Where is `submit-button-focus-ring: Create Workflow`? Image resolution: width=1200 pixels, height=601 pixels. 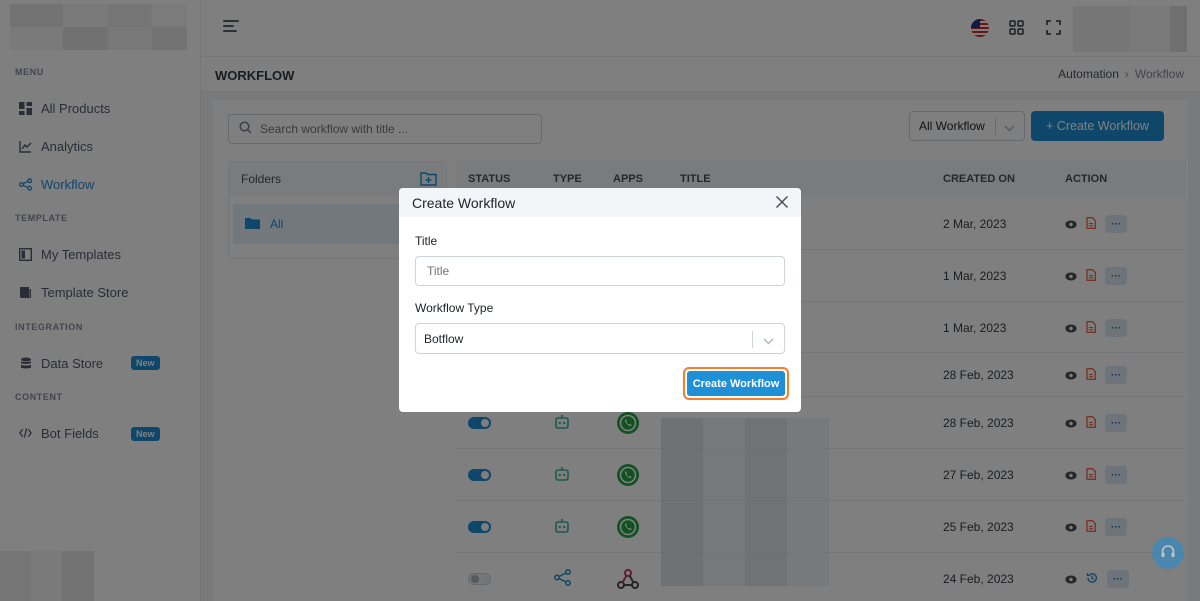
submit-button-focus-ring: Create Workflow is located at coordinates (736, 383).